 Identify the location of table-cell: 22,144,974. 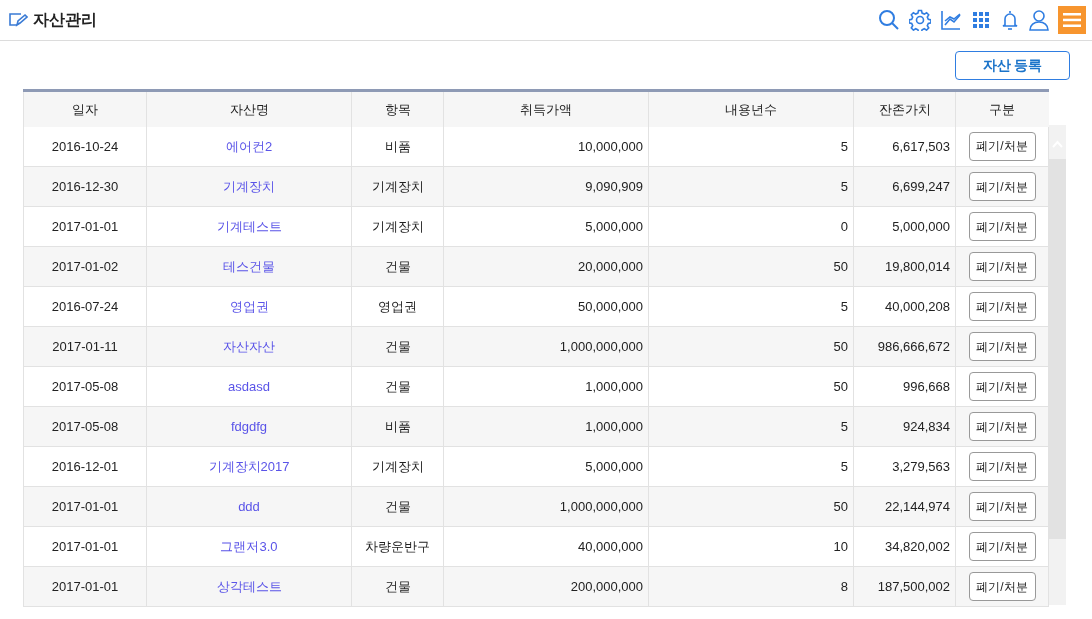
(917, 506).